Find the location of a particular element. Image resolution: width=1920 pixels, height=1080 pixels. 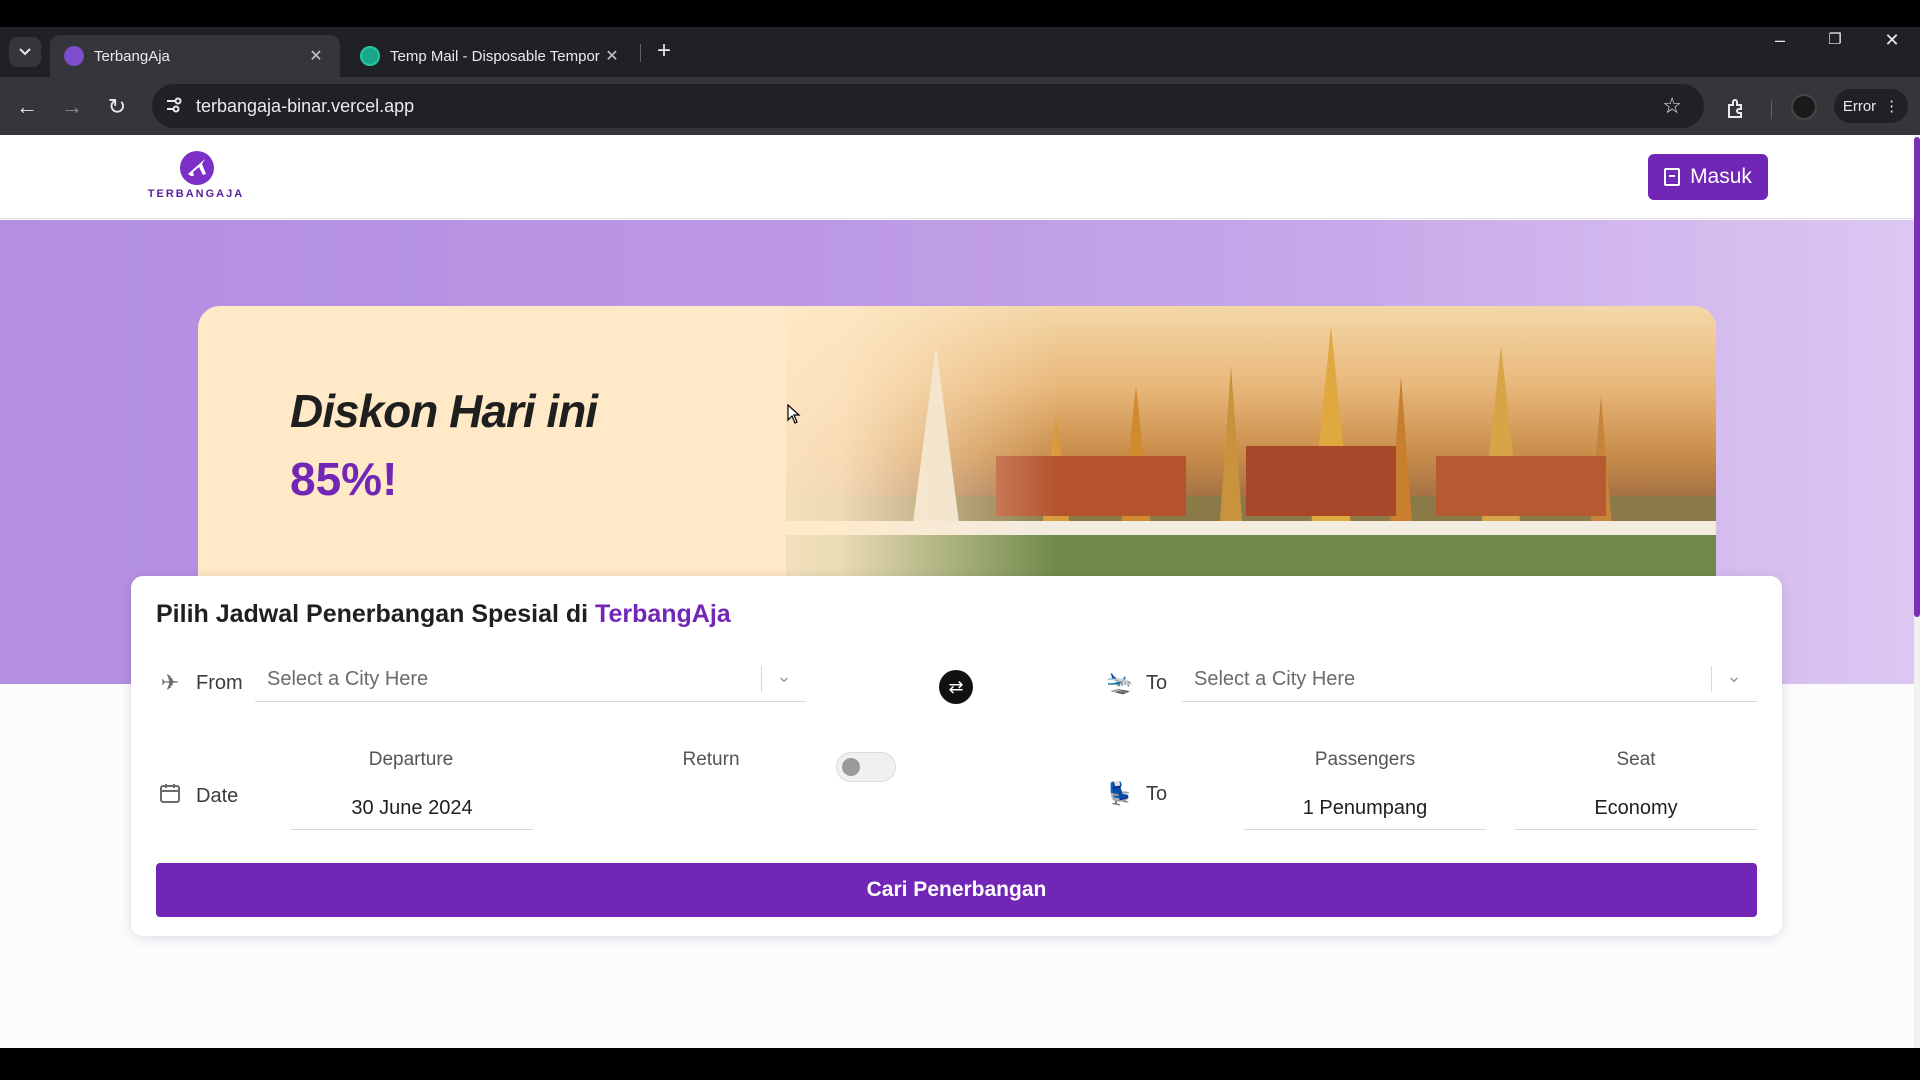

to-label-text: To is located at coordinates (1157, 682).